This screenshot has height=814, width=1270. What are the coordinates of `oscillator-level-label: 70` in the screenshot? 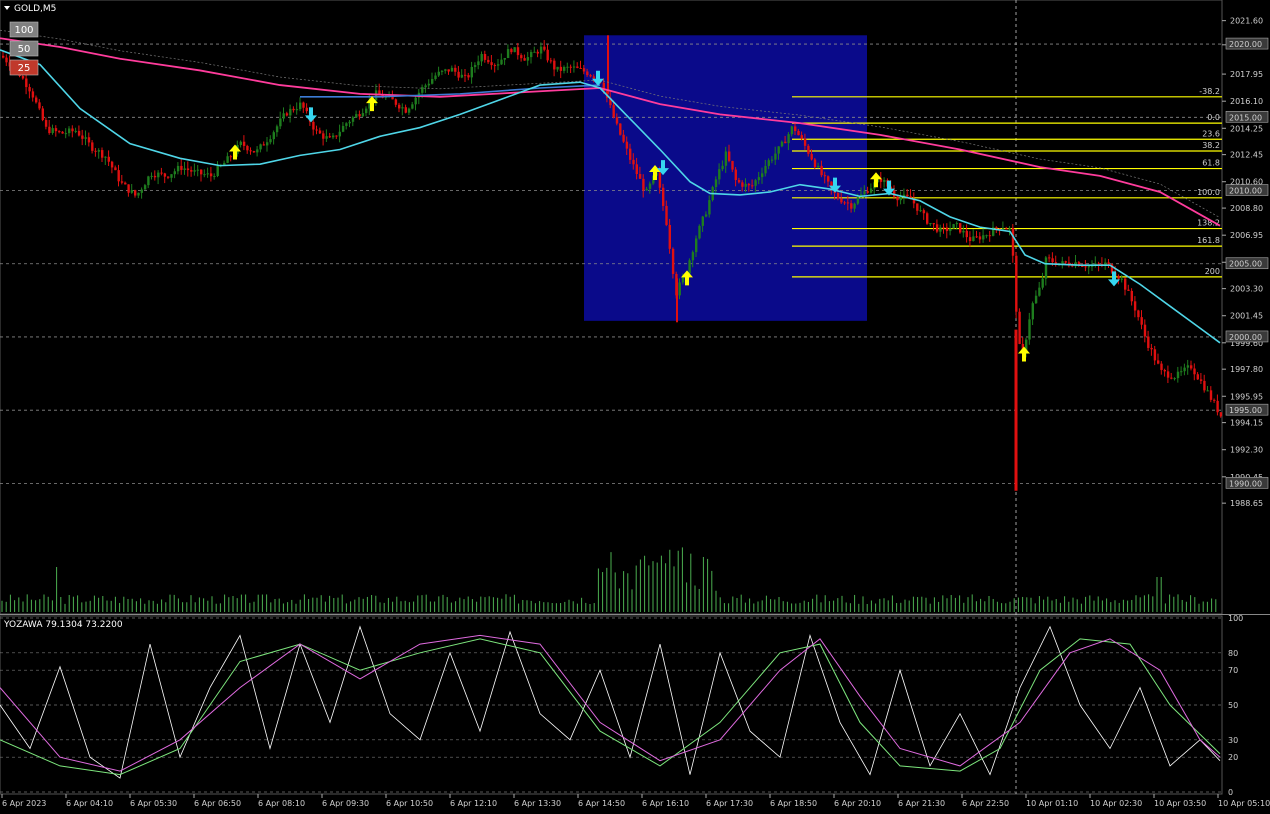 It's located at (1233, 670).